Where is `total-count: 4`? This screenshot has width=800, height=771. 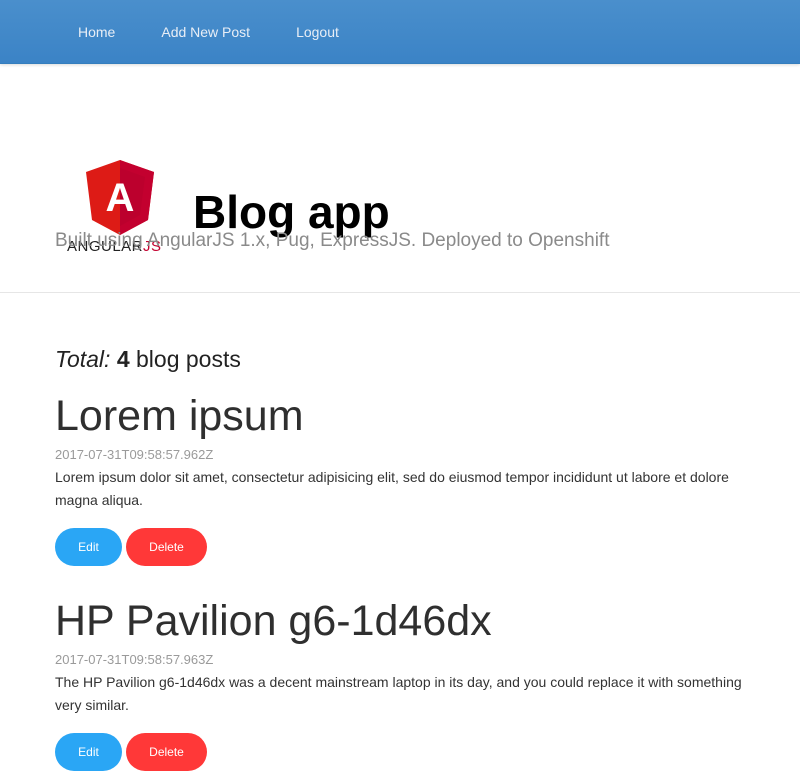 total-count: 4 is located at coordinates (123, 359).